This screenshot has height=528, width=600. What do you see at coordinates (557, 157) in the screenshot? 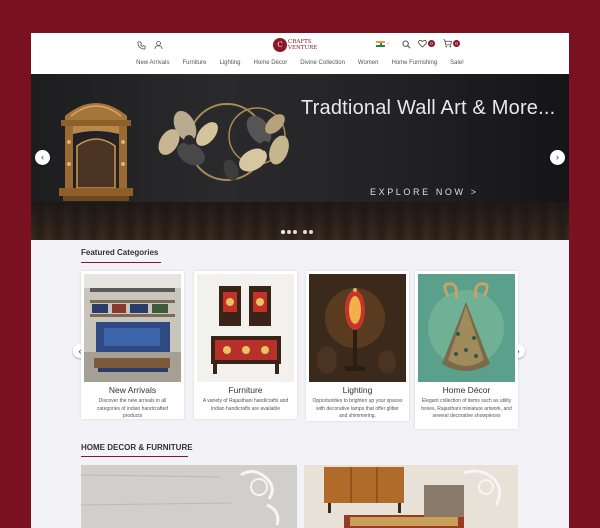
I see `hero-next-arrow-icon: ›` at bounding box center [557, 157].